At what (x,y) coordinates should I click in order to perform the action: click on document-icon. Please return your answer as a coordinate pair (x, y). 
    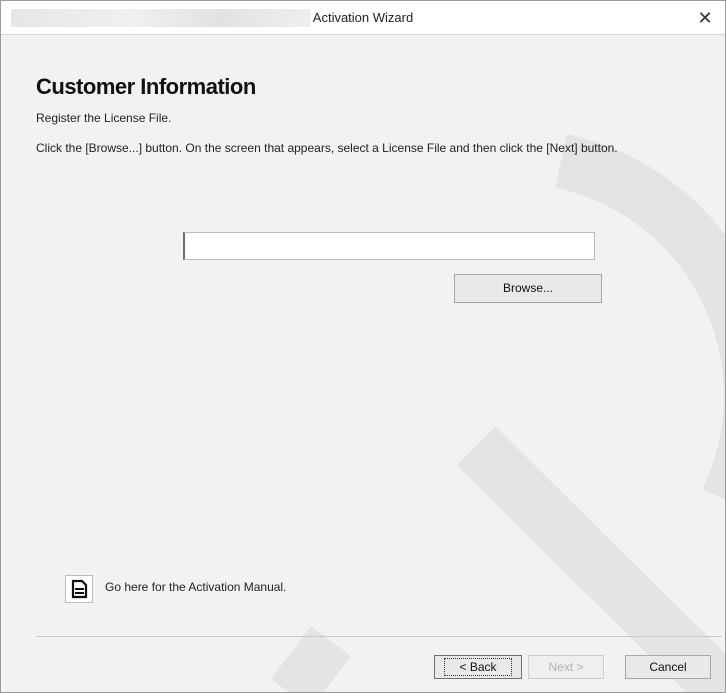
    Looking at the image, I should click on (79, 589).